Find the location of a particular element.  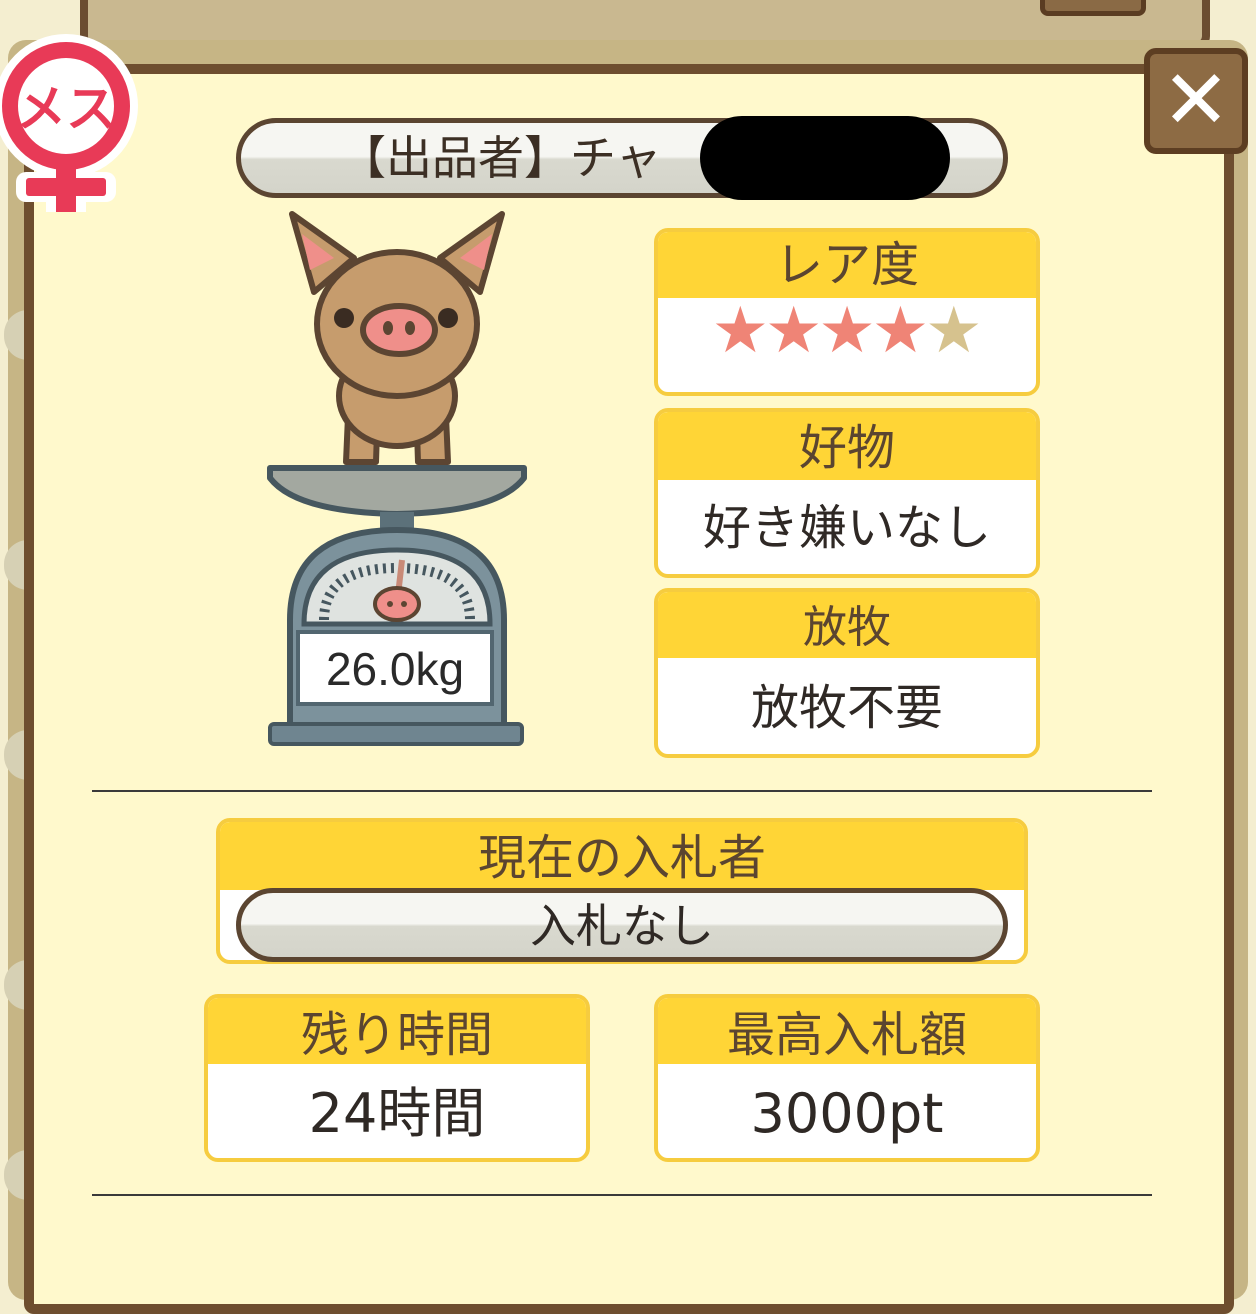

close-button: ✕ is located at coordinates (1196, 101).